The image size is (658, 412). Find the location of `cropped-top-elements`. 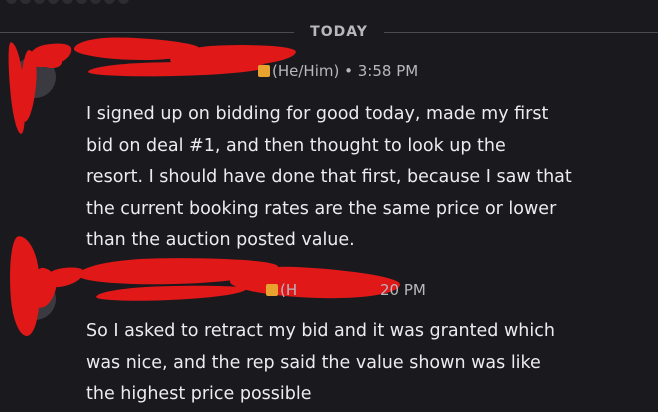

cropped-top-elements is located at coordinates (329, 2).